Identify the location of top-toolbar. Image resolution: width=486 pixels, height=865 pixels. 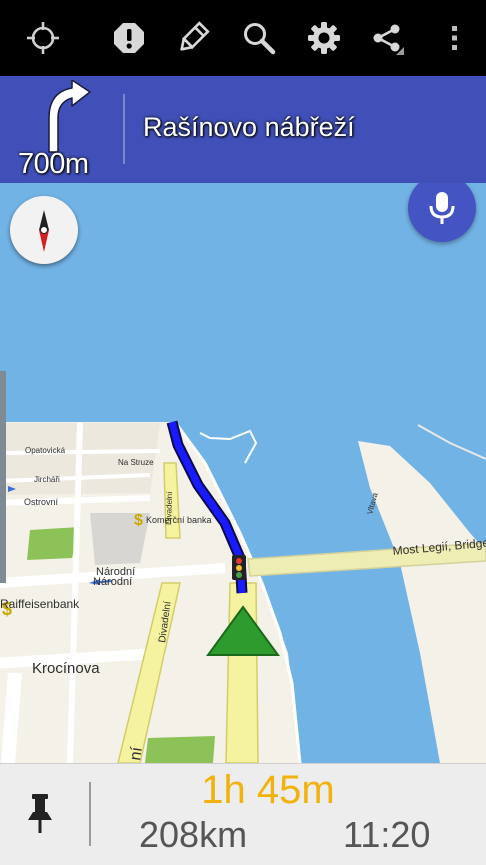
(243, 38).